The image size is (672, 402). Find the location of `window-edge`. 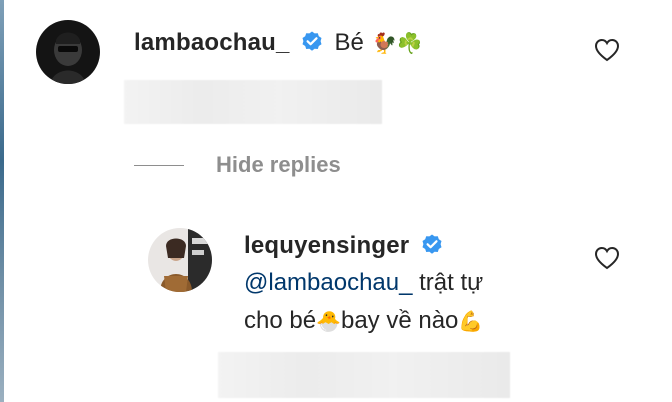

window-edge is located at coordinates (2, 201).